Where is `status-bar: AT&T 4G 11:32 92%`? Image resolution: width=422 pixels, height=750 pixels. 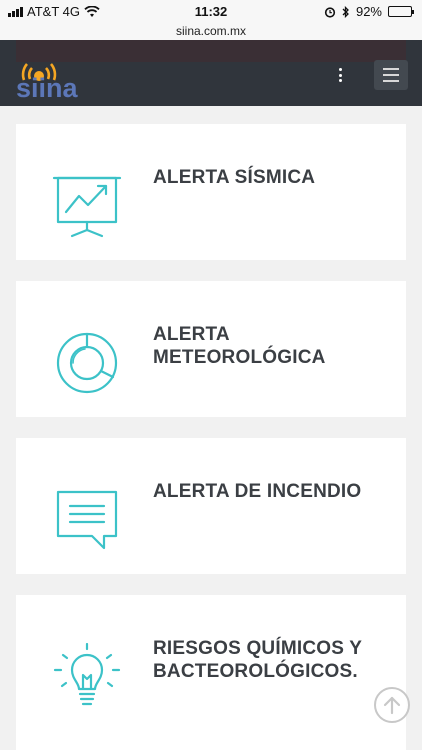 status-bar: AT&T 4G 11:32 92% is located at coordinates (211, 12).